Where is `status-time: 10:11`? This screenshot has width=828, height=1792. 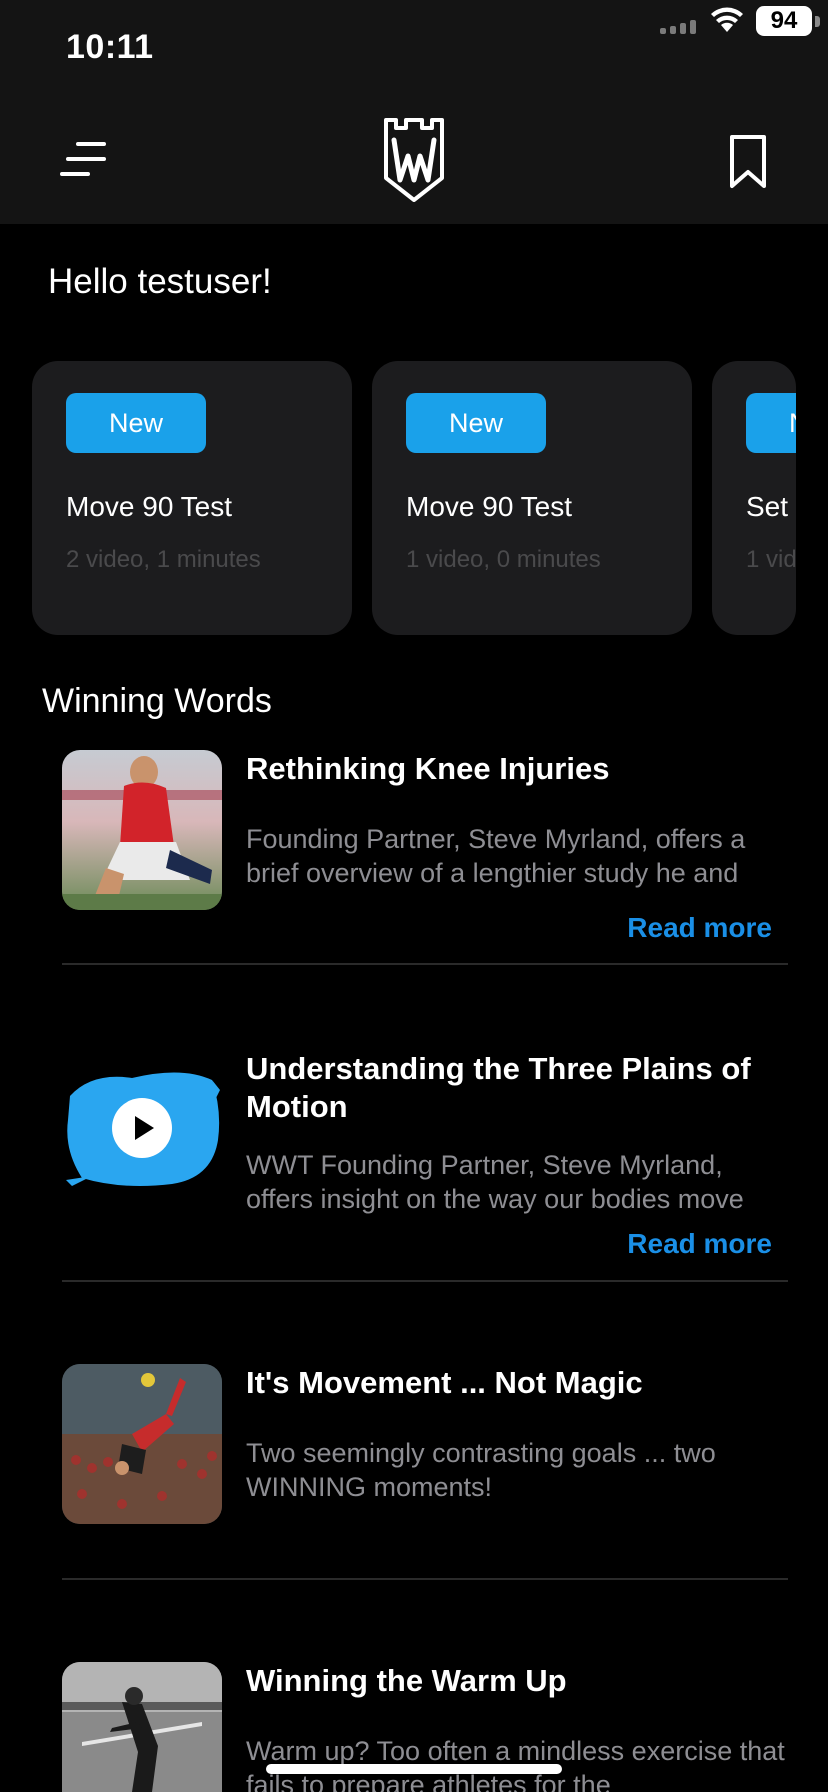 status-time: 10:11 is located at coordinates (110, 47).